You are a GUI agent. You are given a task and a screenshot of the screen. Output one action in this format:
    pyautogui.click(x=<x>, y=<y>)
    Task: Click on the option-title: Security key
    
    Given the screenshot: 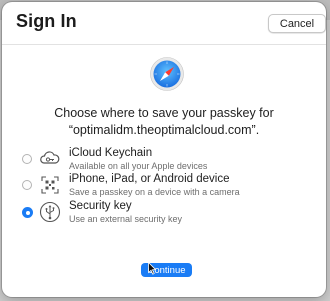 What is the action you would take?
    pyautogui.click(x=100, y=206)
    